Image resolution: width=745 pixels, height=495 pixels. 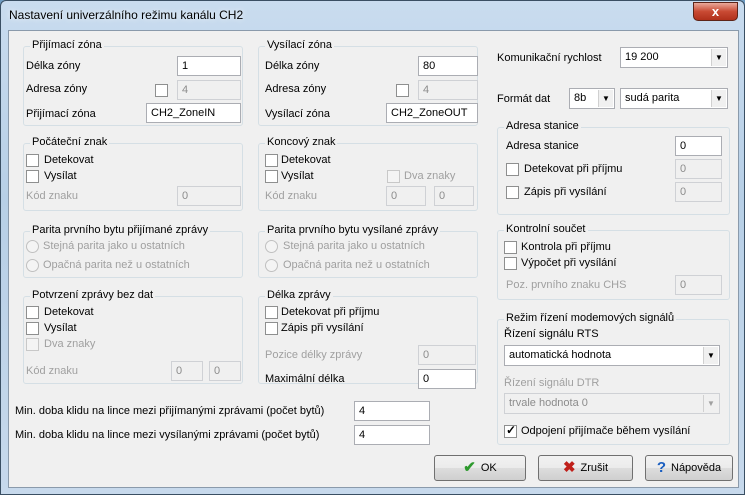 What do you see at coordinates (566, 247) in the screenshot?
I see `checksum-check-label: Kontrola při příjmu` at bounding box center [566, 247].